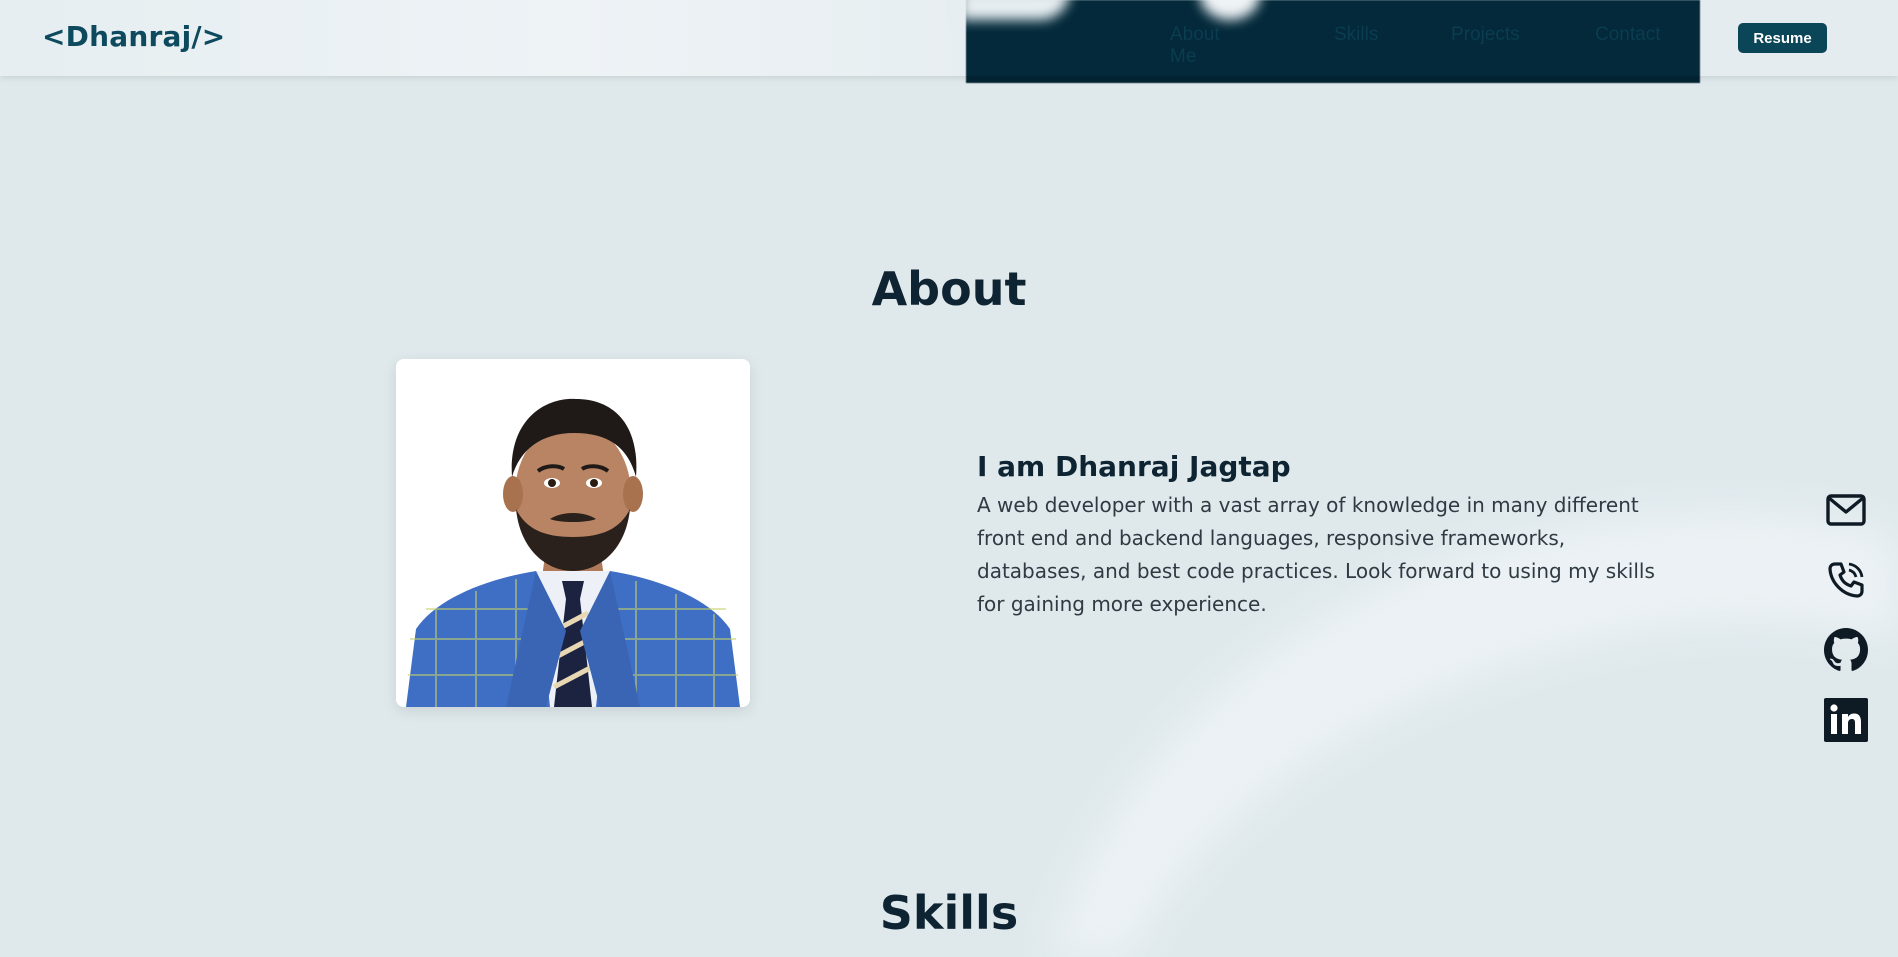 Image resolution: width=1898 pixels, height=957 pixels. What do you see at coordinates (1356, 35) in the screenshot?
I see `nav-link-skills: Skills` at bounding box center [1356, 35].